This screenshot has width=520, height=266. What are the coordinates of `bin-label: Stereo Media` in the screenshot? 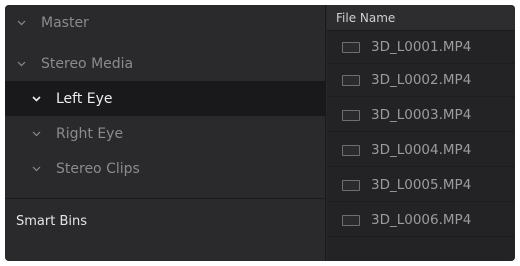 It's located at (87, 63).